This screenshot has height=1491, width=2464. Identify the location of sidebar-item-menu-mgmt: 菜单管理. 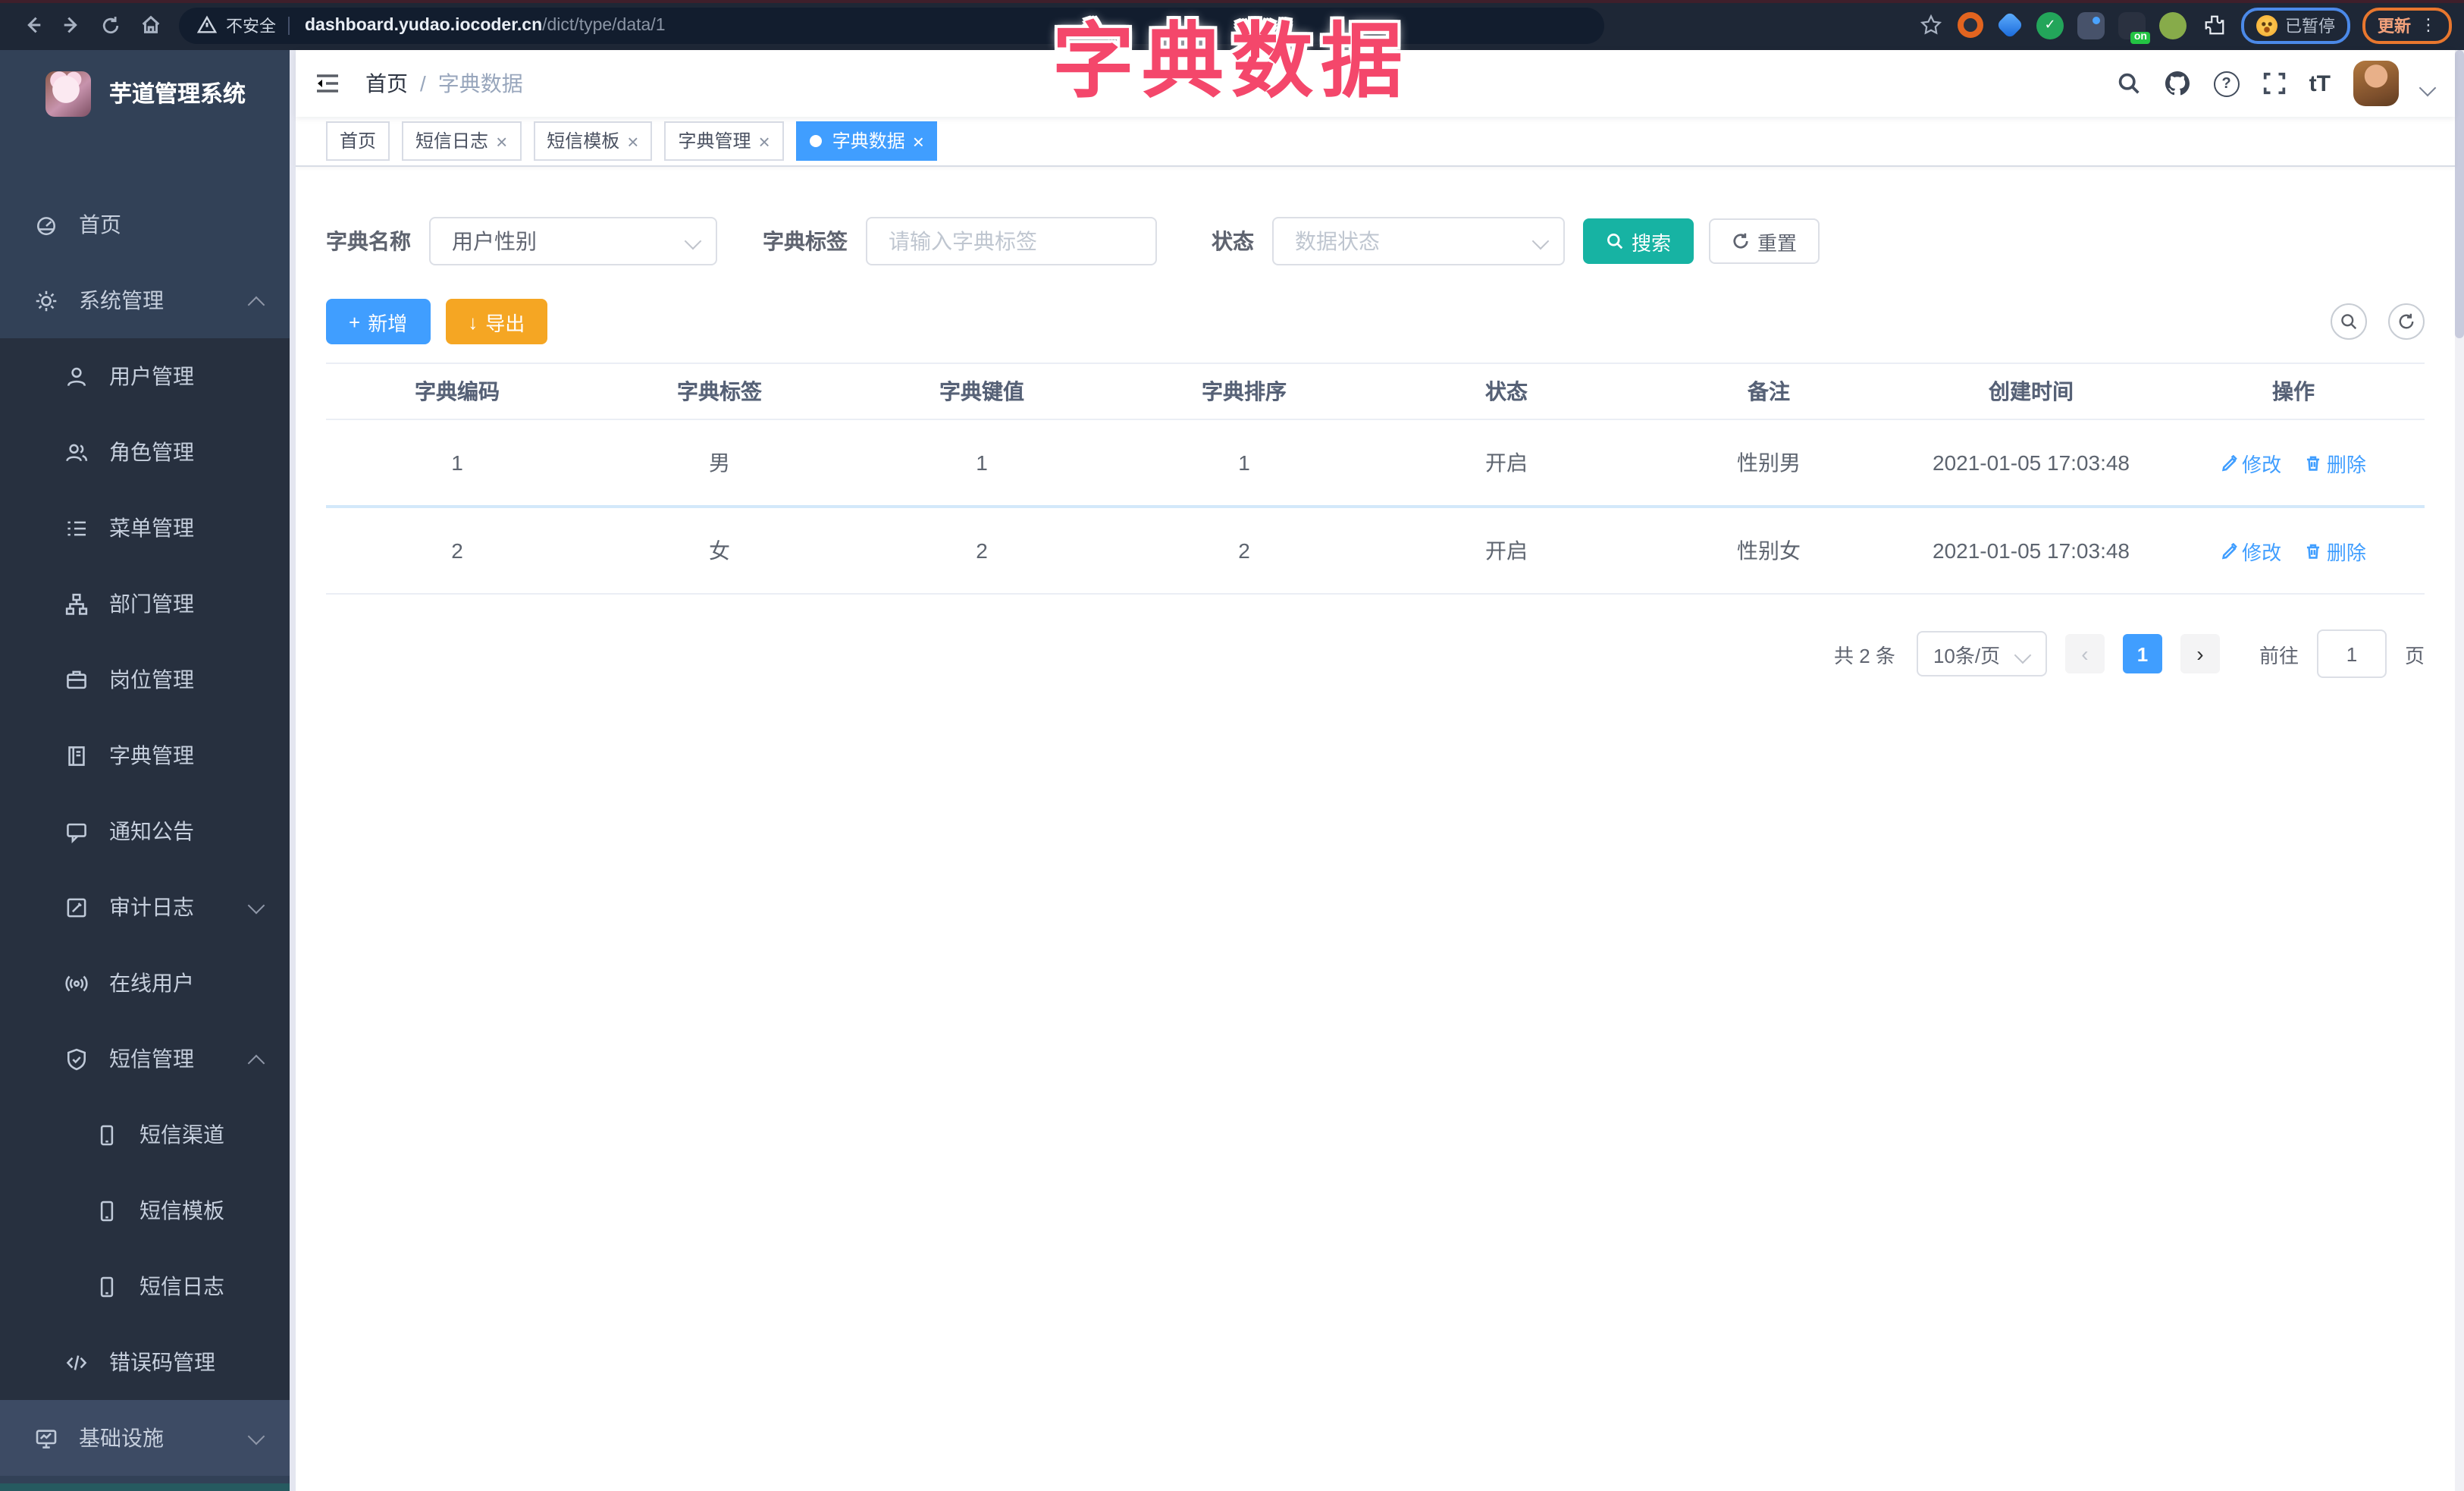
(145, 528).